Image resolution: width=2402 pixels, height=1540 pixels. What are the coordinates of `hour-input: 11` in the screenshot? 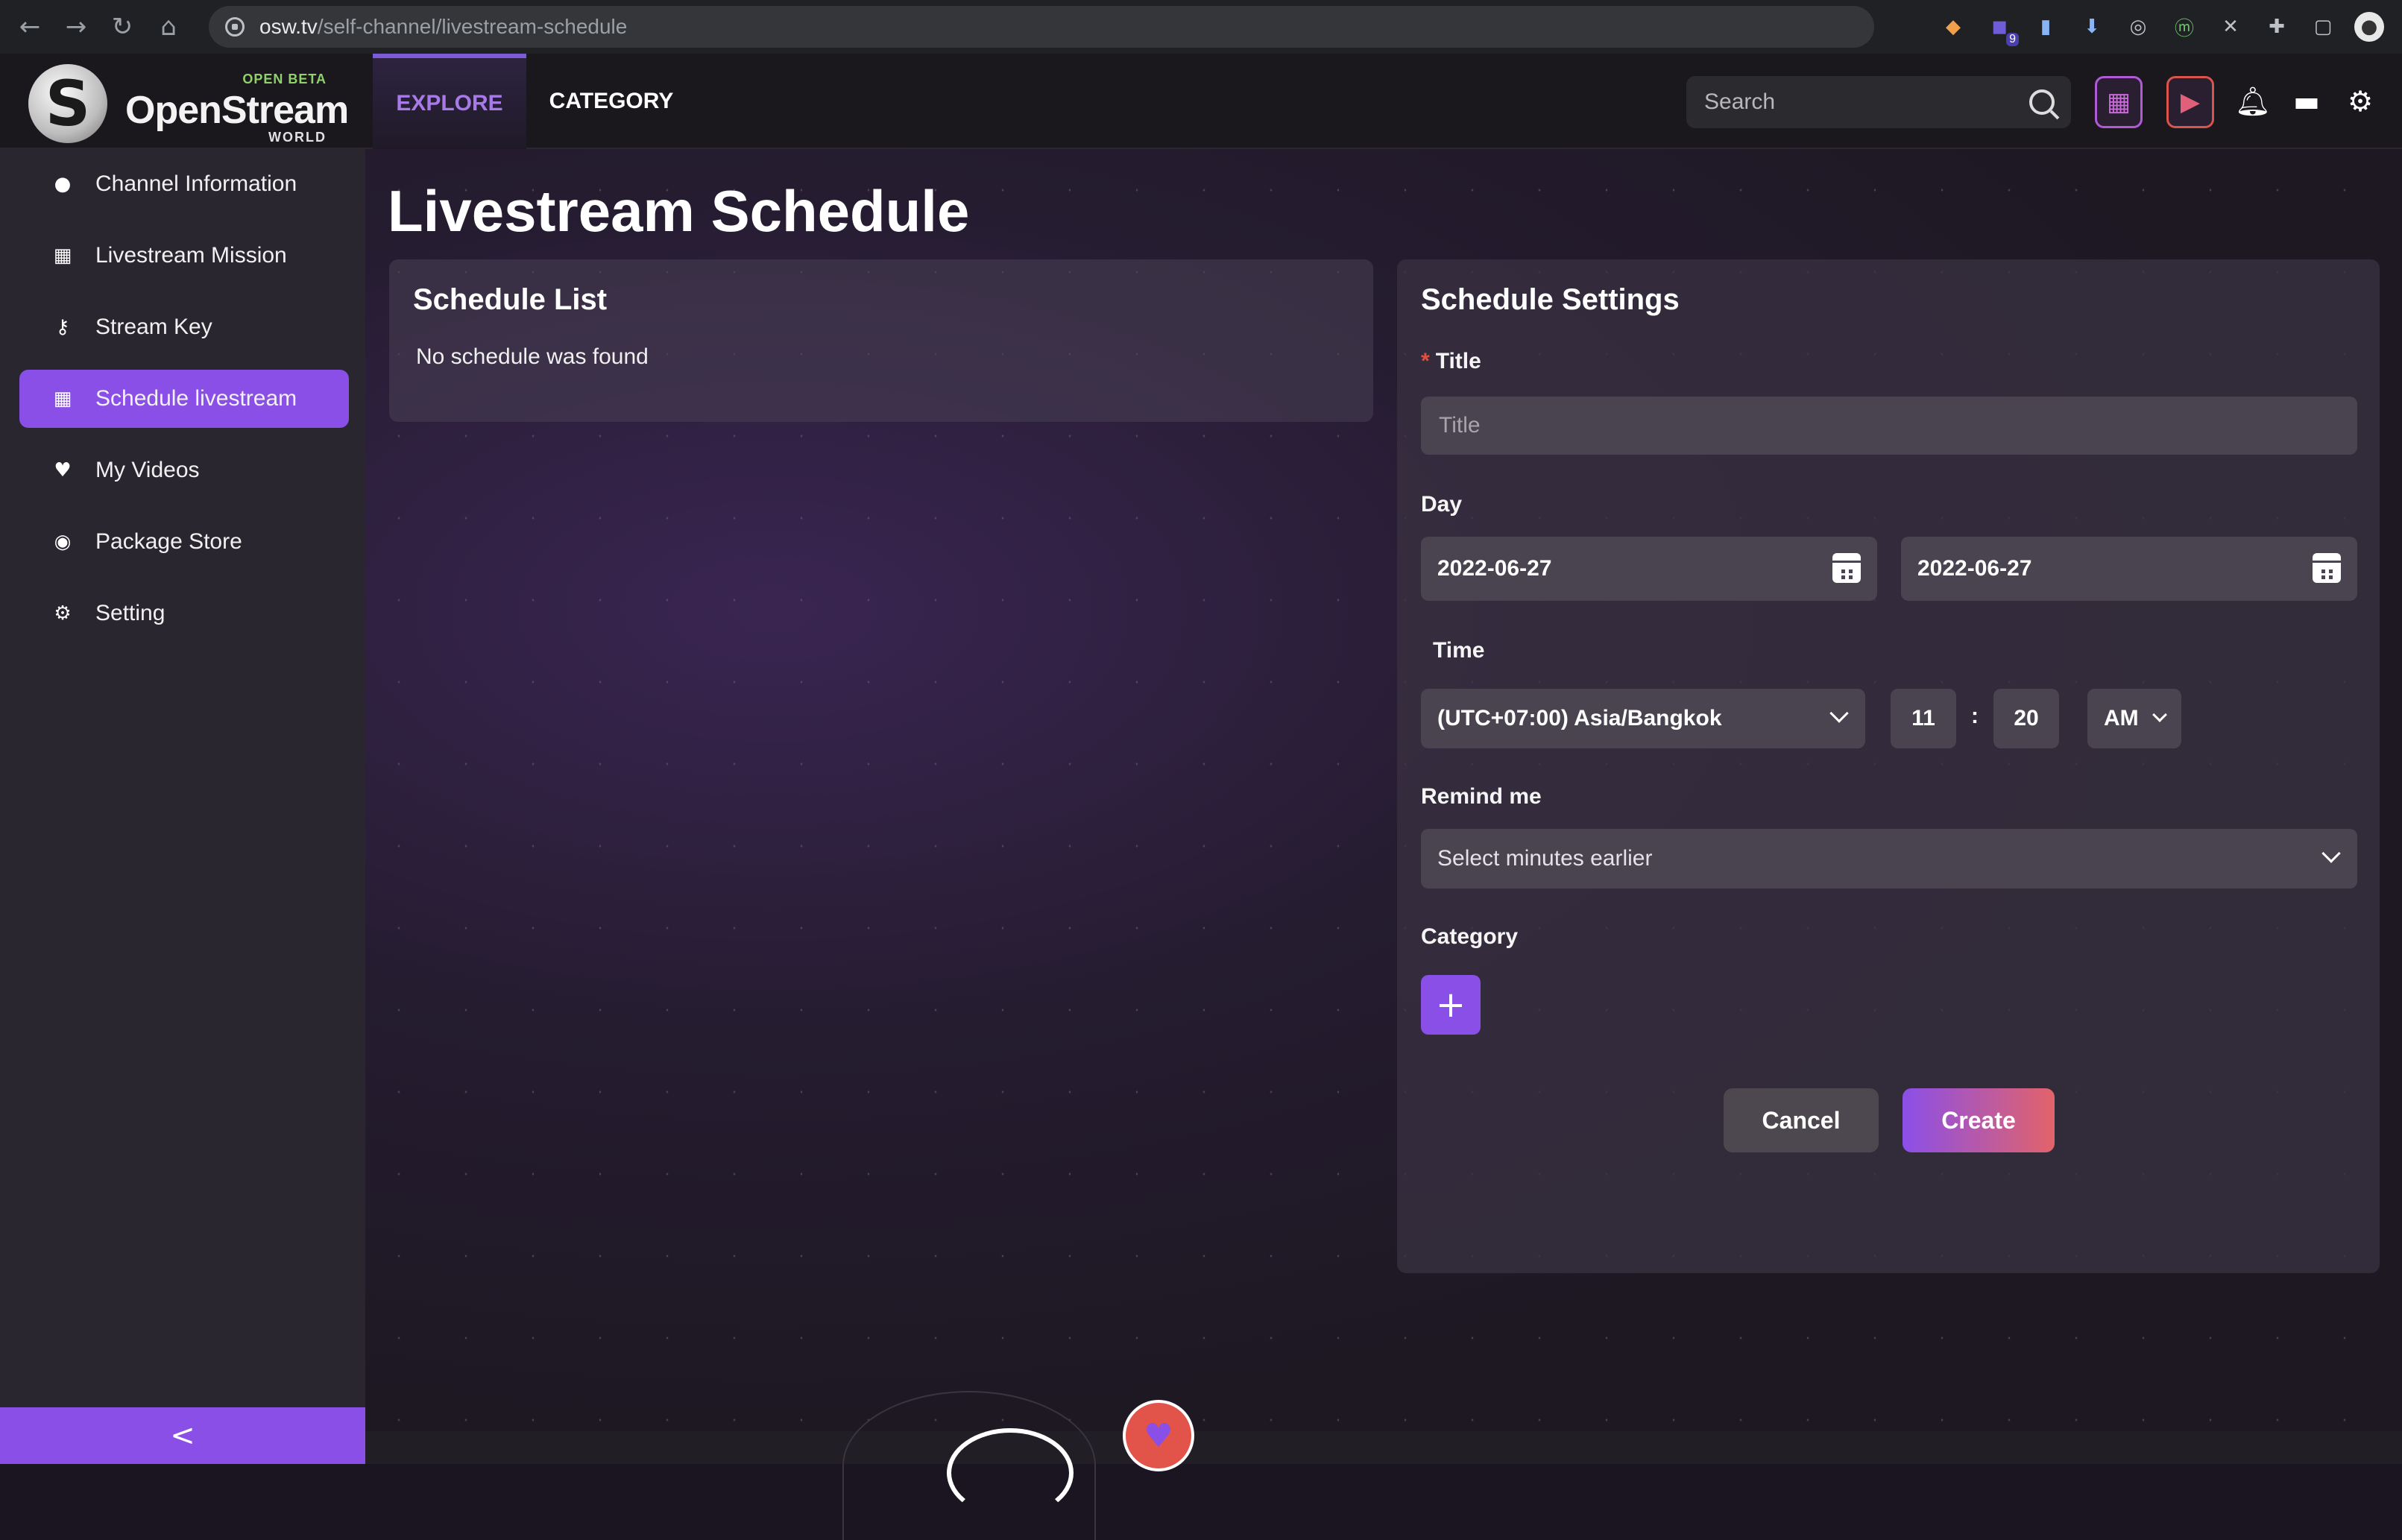 It's located at (1924, 718).